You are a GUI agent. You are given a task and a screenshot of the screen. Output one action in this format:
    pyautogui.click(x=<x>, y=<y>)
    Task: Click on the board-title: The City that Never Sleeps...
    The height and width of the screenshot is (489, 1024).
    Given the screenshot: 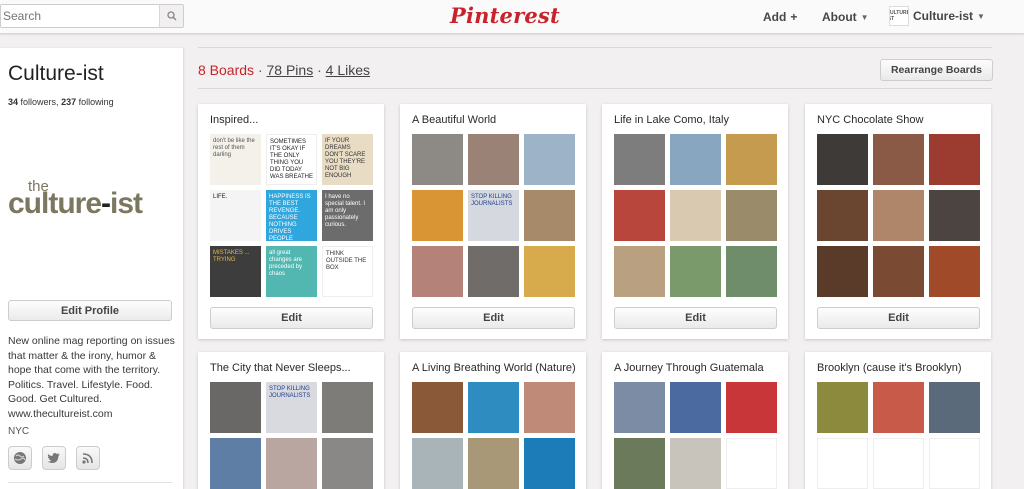 What is the action you would take?
    pyautogui.click(x=295, y=368)
    